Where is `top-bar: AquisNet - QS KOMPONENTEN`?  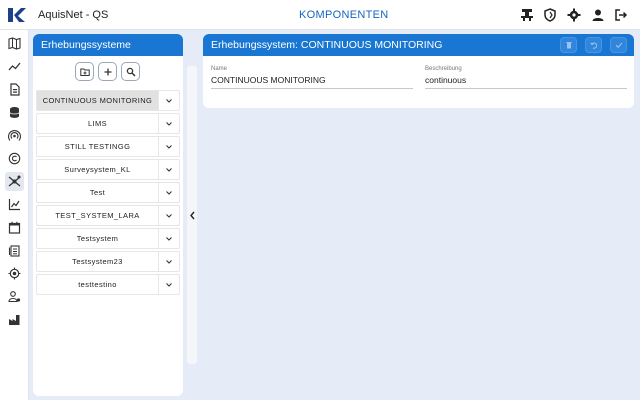
top-bar: AquisNet - QS KOMPONENTEN is located at coordinates (320, 15).